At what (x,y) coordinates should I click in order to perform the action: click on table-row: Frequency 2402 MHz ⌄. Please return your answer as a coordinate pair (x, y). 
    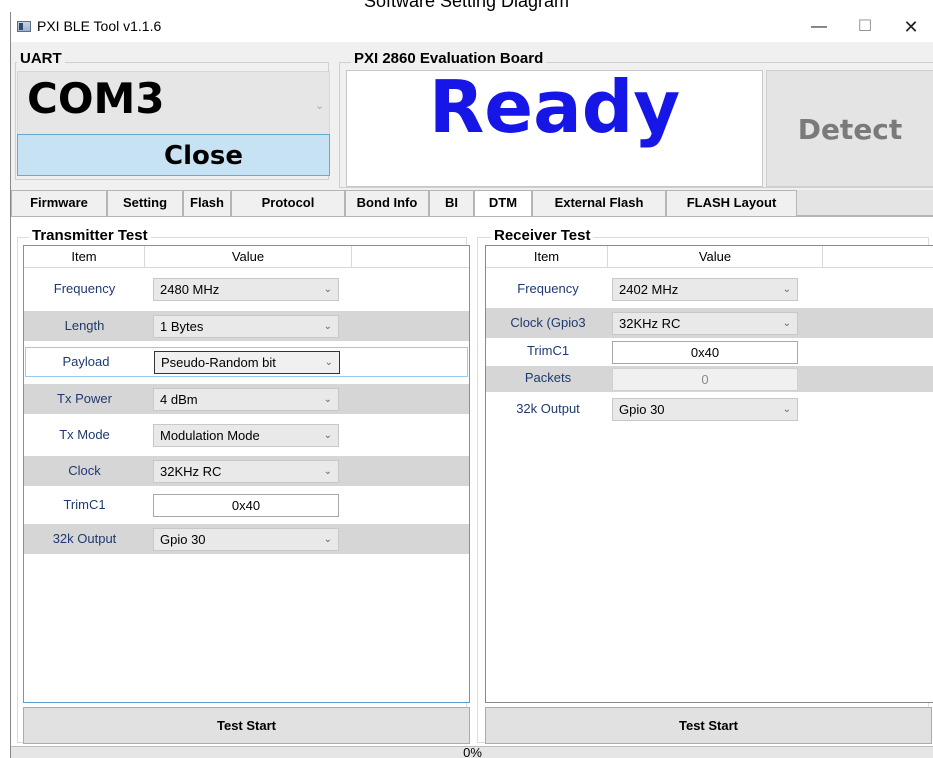
    Looking at the image, I should click on (709, 289).